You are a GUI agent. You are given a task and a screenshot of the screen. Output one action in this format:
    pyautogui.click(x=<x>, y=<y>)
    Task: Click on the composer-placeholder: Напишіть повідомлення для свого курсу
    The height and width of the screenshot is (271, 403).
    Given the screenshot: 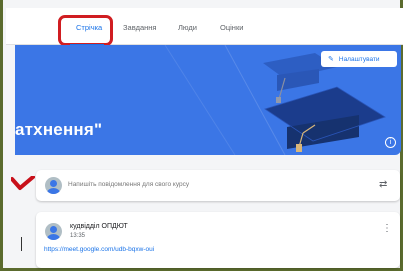 What is the action you would take?
    pyautogui.click(x=129, y=184)
    